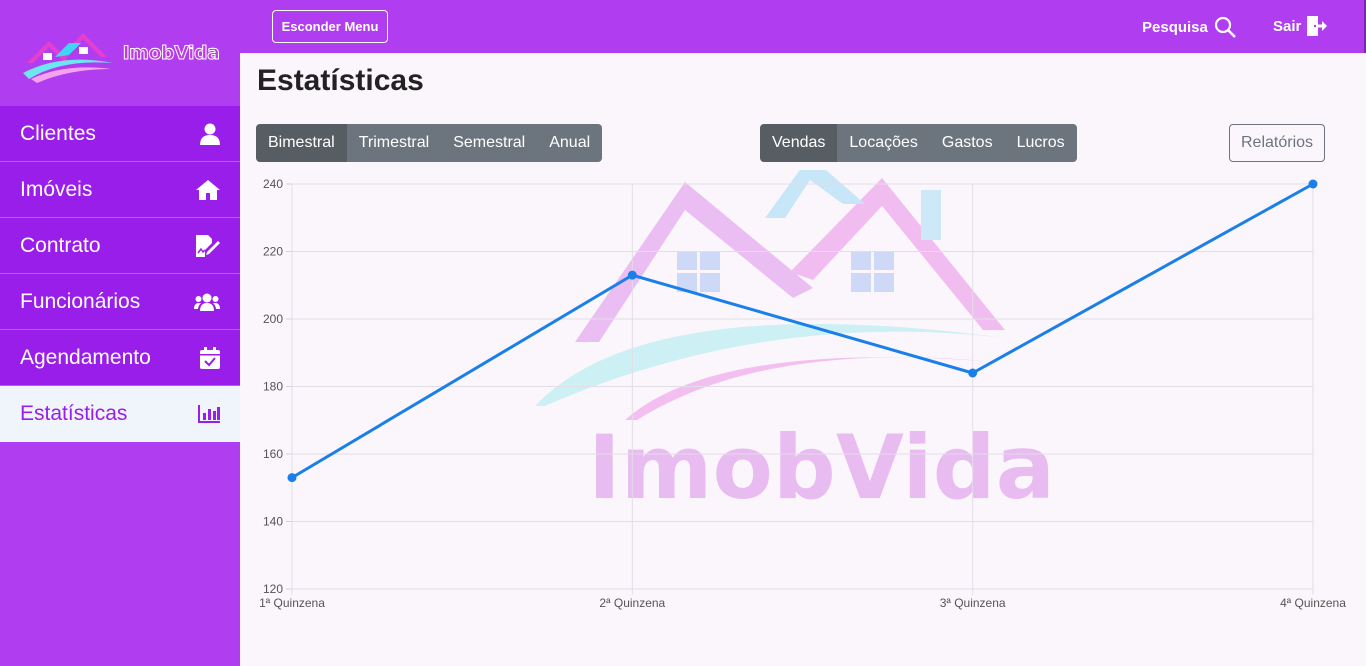 The height and width of the screenshot is (666, 1366). Describe the element at coordinates (489, 143) in the screenshot. I see `tab-semestral: Semestral` at that location.